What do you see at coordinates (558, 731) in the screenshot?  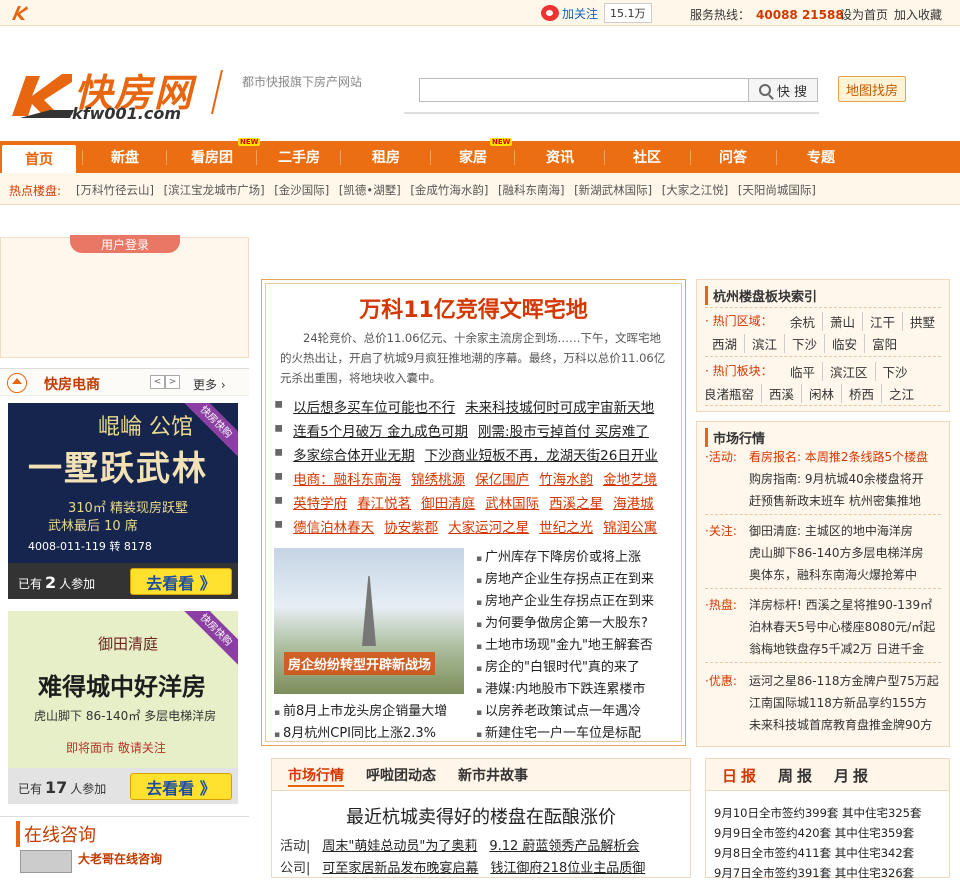 I see `side-news-link: 新建住宅一户一车位是标配` at bounding box center [558, 731].